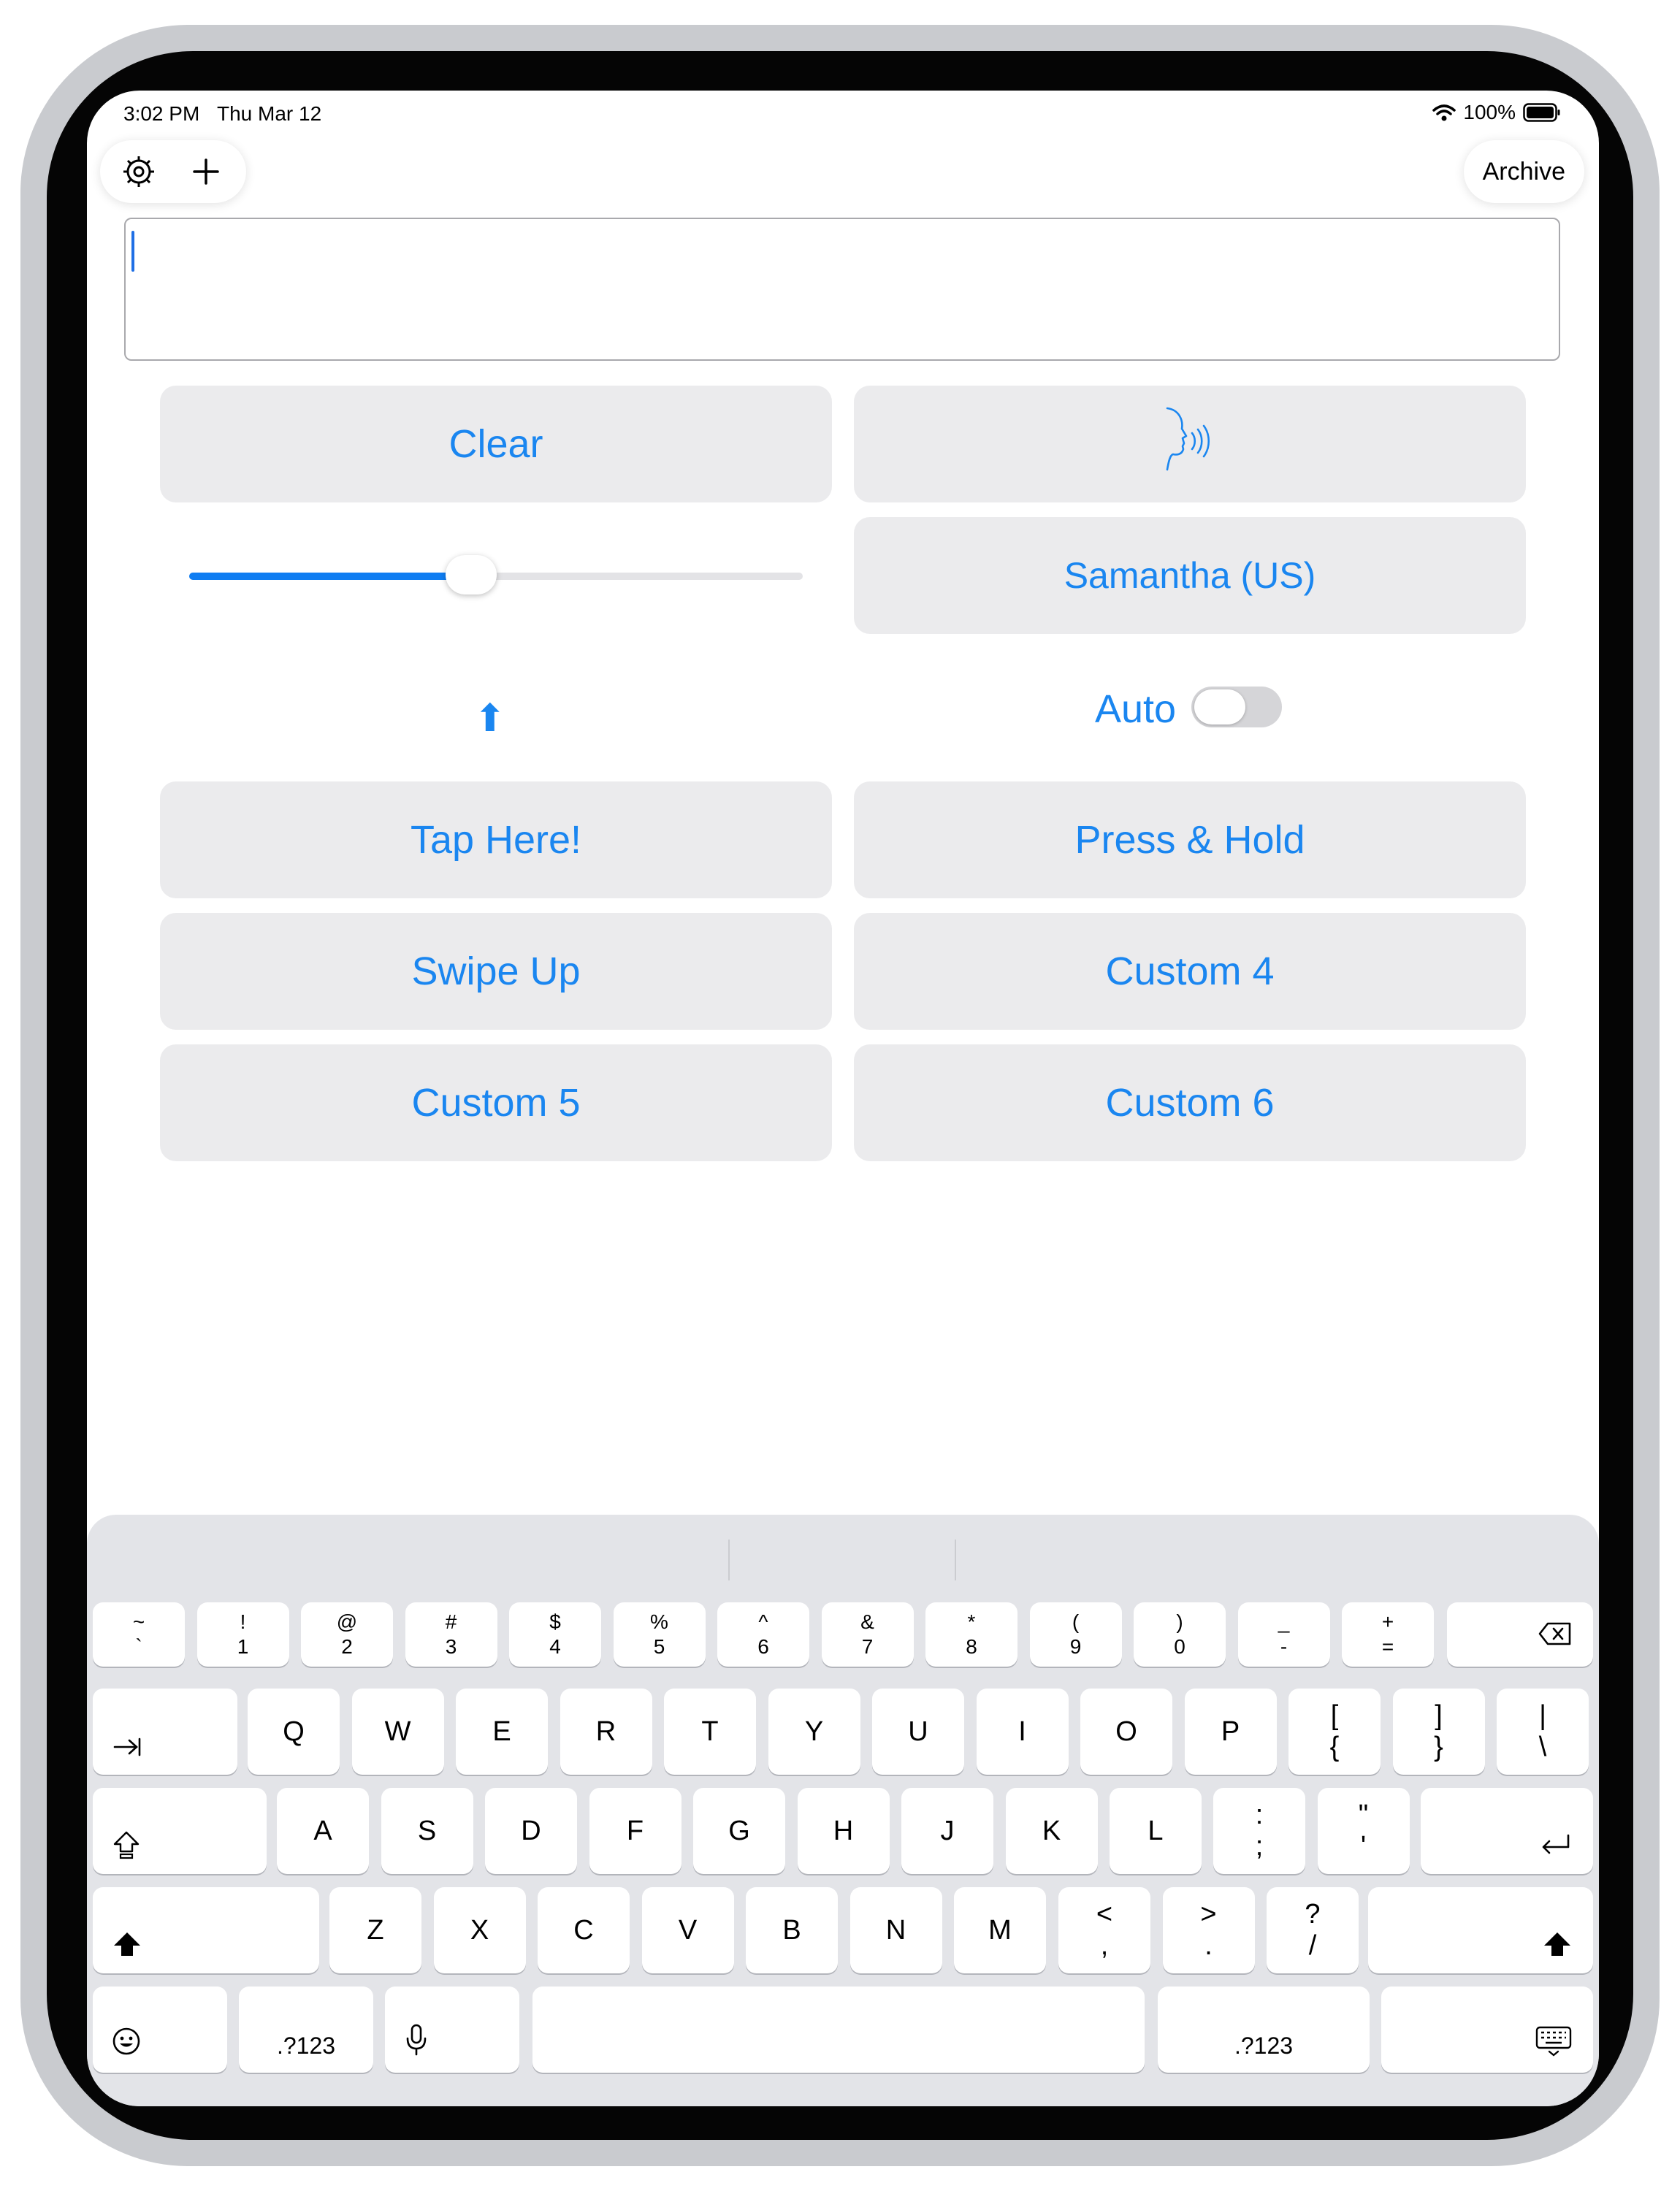  I want to click on key-label: L, so click(1156, 1830).